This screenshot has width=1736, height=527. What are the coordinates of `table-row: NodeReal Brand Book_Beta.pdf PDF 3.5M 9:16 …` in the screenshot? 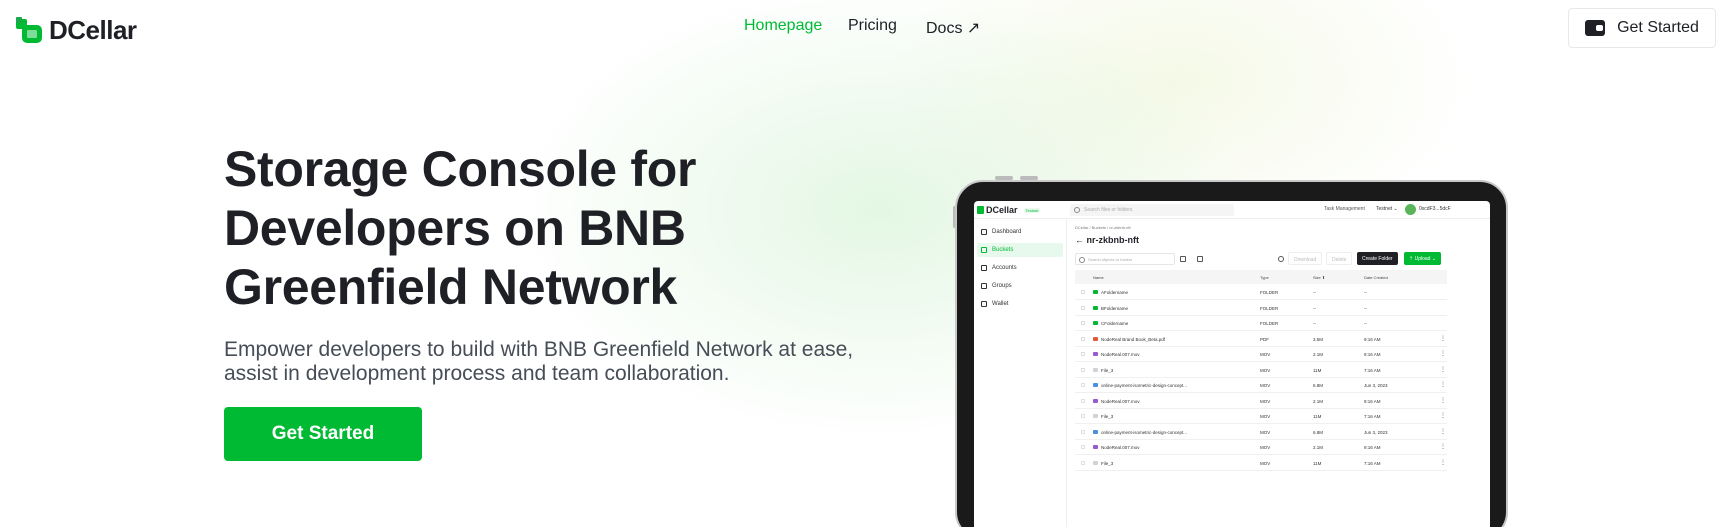 It's located at (1261, 339).